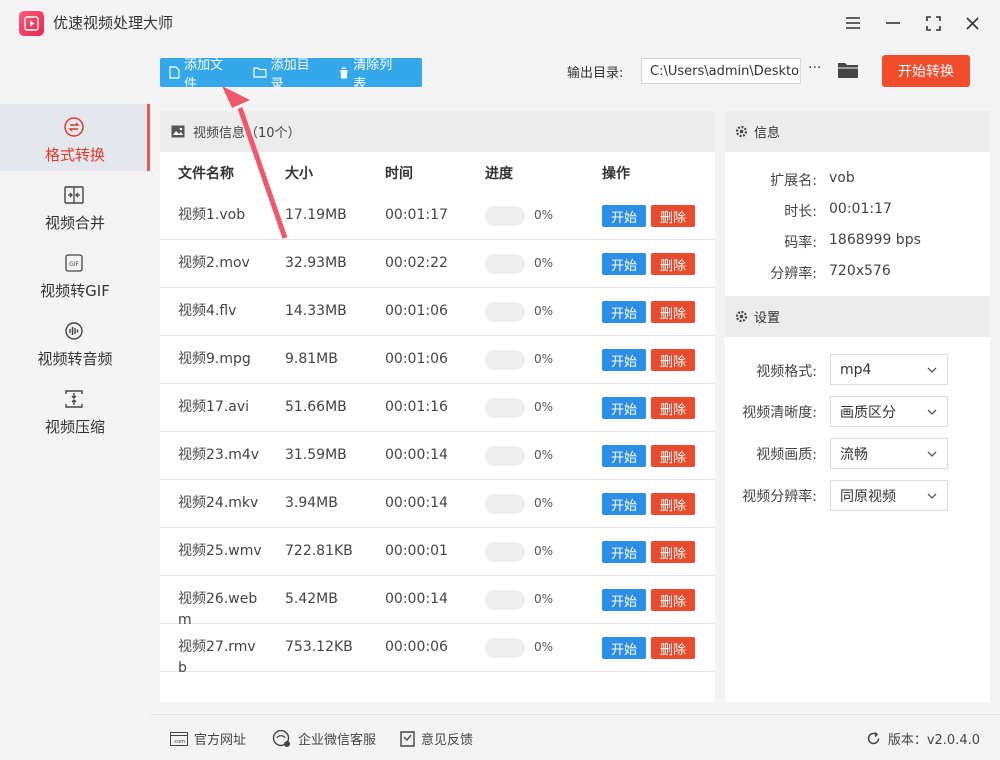 This screenshot has width=1000, height=760. Describe the element at coordinates (595, 73) in the screenshot. I see `output-dir-label: 输出目录:` at that location.